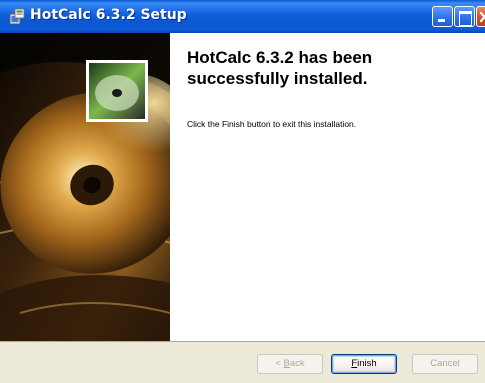 The image size is (485, 383). I want to click on back-button-prefix: <, so click(279, 363).